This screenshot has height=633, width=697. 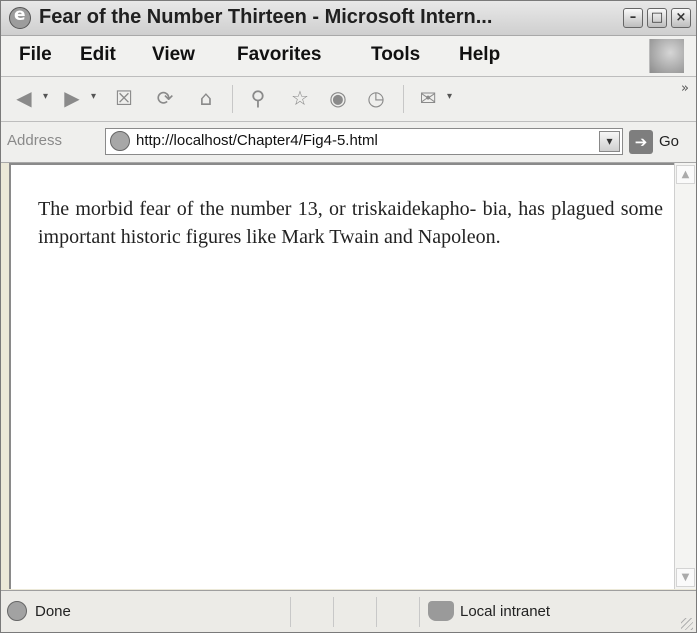 What do you see at coordinates (124, 98) in the screenshot?
I see `stop-icon: ☒` at bounding box center [124, 98].